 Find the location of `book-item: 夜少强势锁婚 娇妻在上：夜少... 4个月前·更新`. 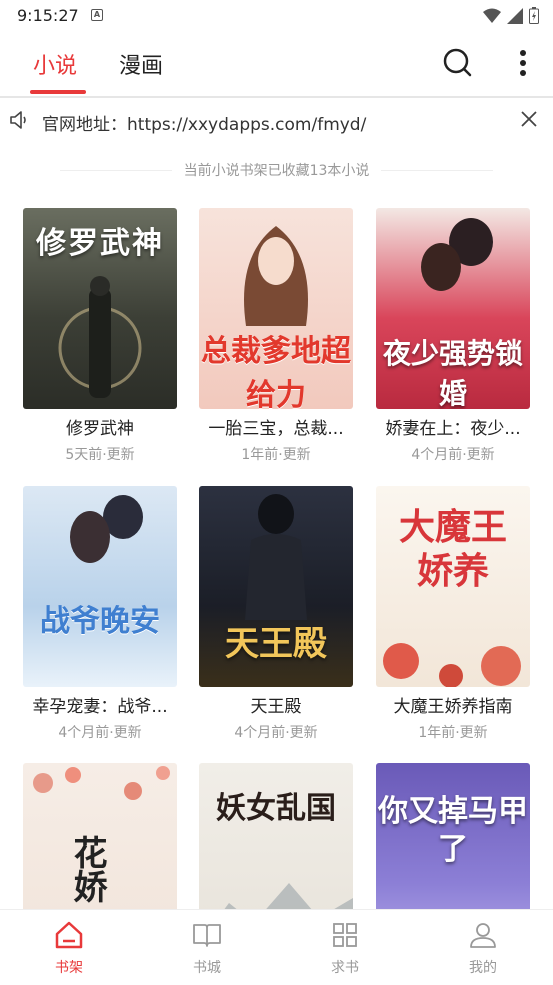

book-item: 夜少强势锁婚 娇妻在上：夜少... 4个月前·更新 is located at coordinates (453, 336).